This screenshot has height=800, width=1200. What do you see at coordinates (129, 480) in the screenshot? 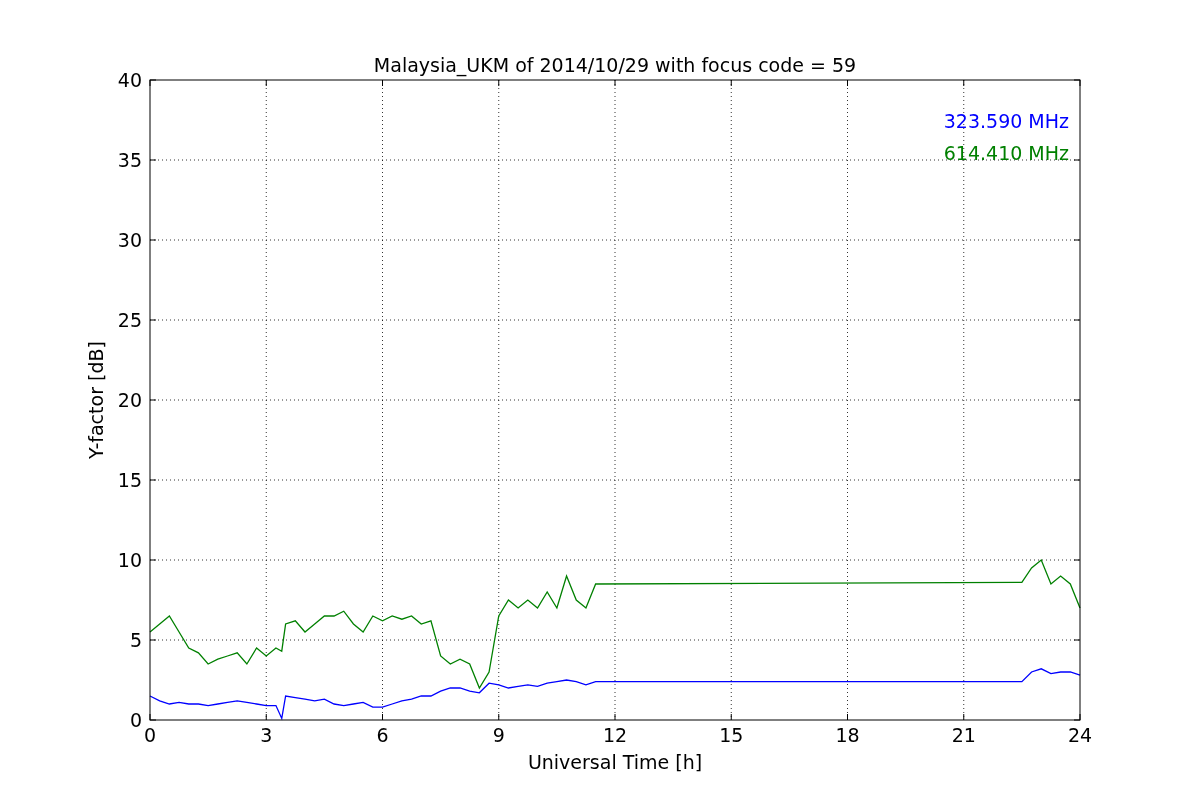
I see `y-tick-label: 15` at bounding box center [129, 480].